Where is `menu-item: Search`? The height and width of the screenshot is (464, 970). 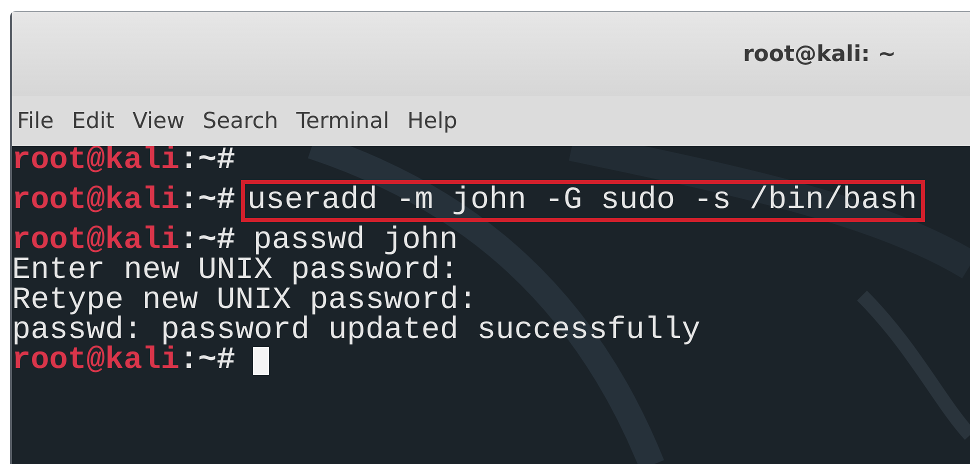 menu-item: Search is located at coordinates (240, 121).